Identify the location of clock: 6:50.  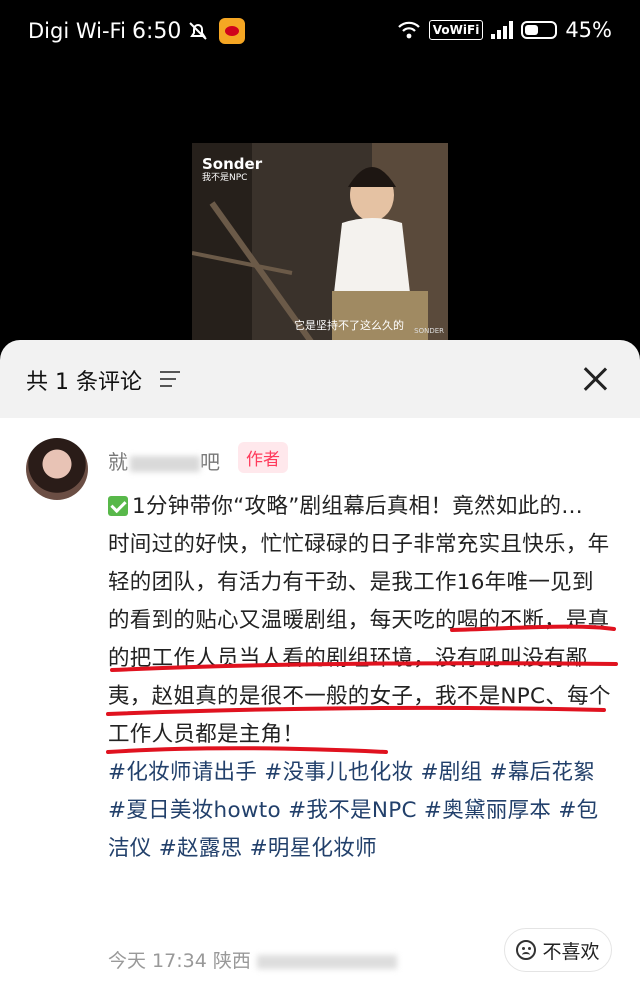
(156, 31).